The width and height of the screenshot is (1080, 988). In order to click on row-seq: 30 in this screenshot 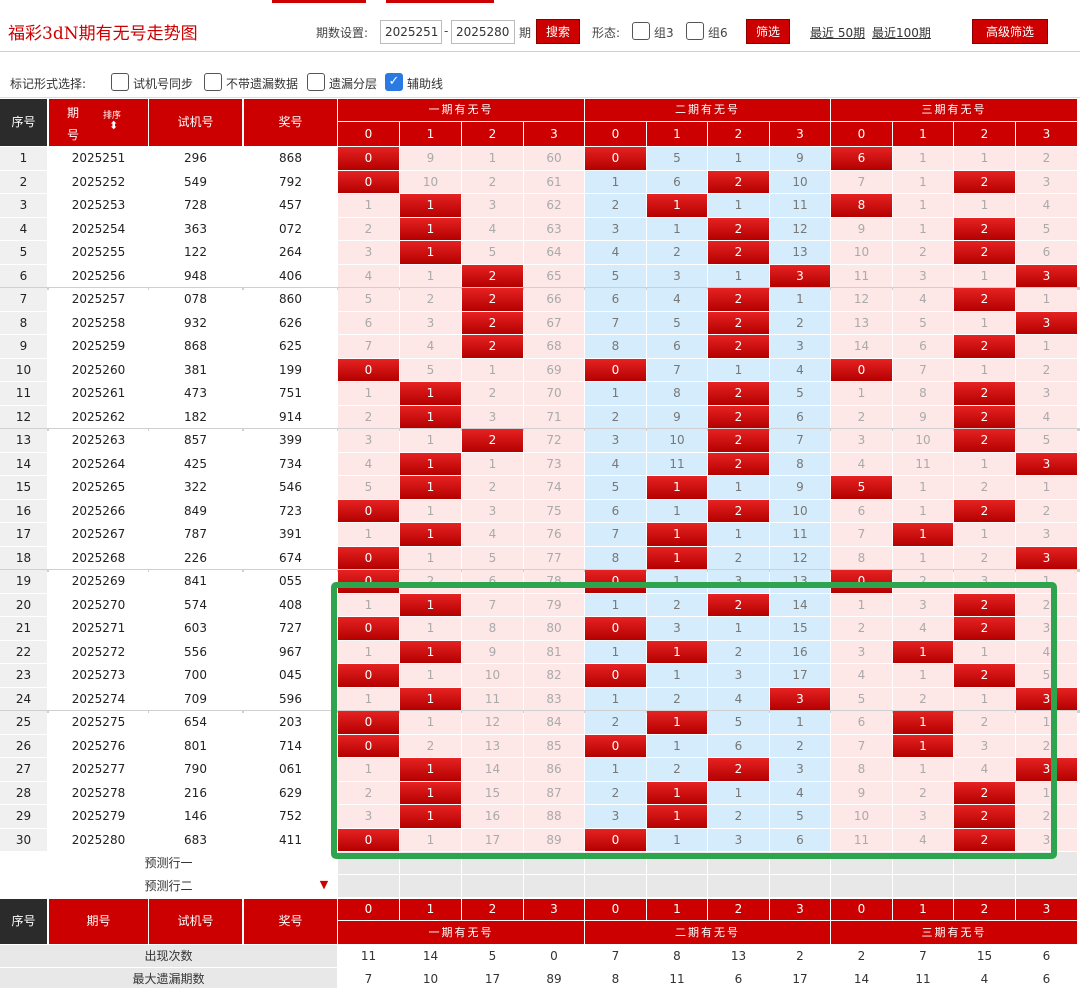, I will do `click(23, 840)`.